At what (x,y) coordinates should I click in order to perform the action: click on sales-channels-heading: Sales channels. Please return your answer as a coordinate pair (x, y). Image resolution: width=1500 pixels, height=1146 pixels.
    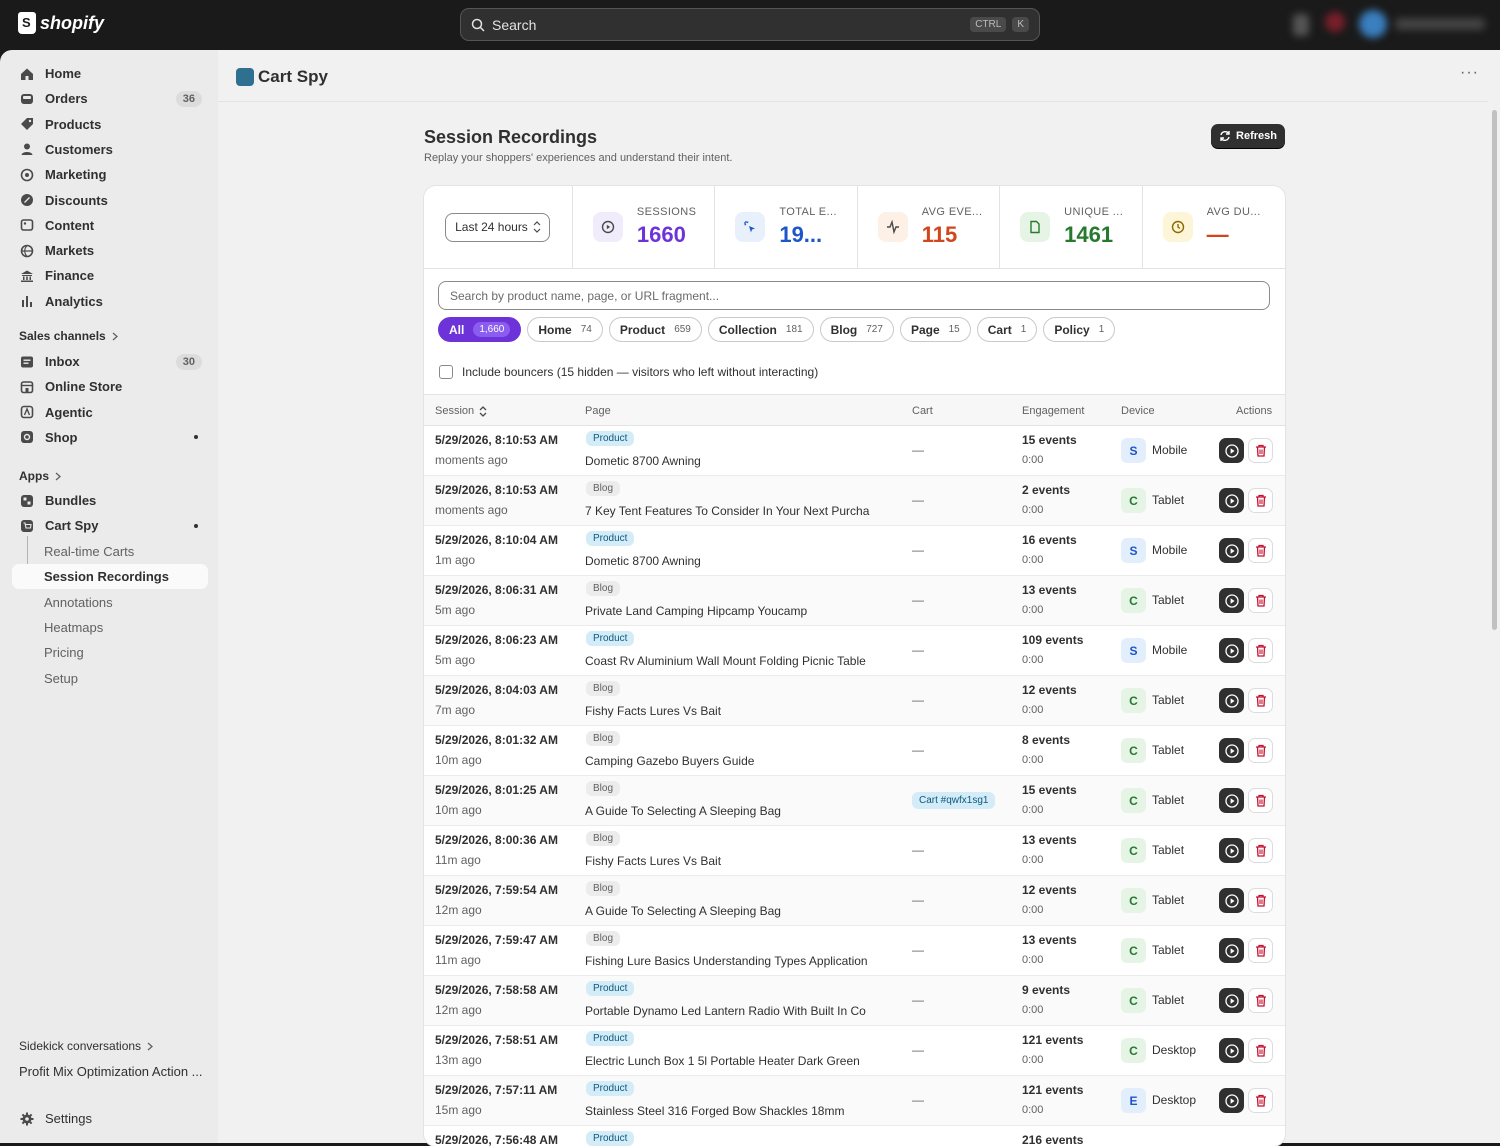
    Looking at the image, I should click on (68, 336).